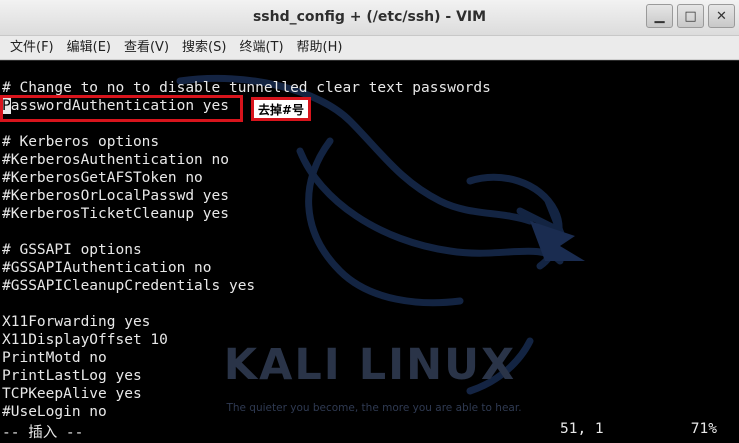 The image size is (739, 443). I want to click on code-line: # GSSAPI options, so click(72, 250).